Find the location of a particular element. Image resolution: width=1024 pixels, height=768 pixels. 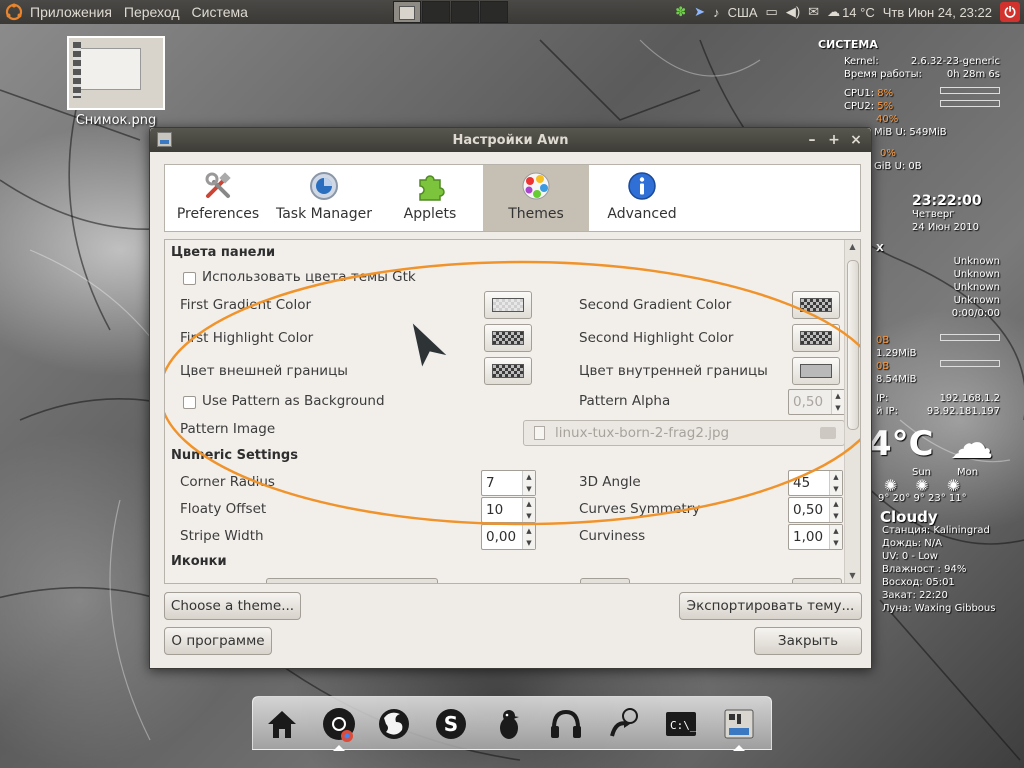

ubuntu-logo-icon is located at coordinates (14, 12).